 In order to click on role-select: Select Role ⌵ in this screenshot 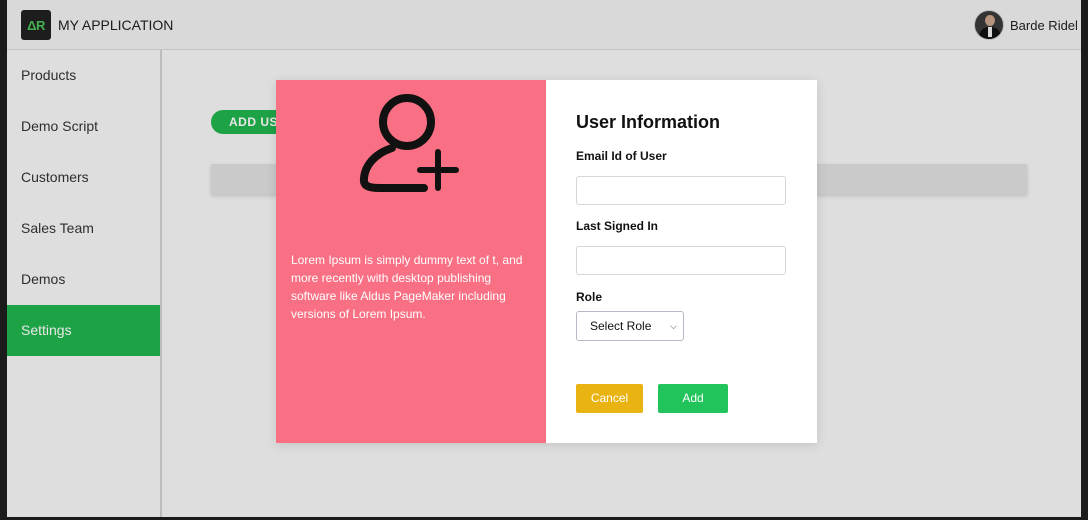, I will do `click(630, 326)`.